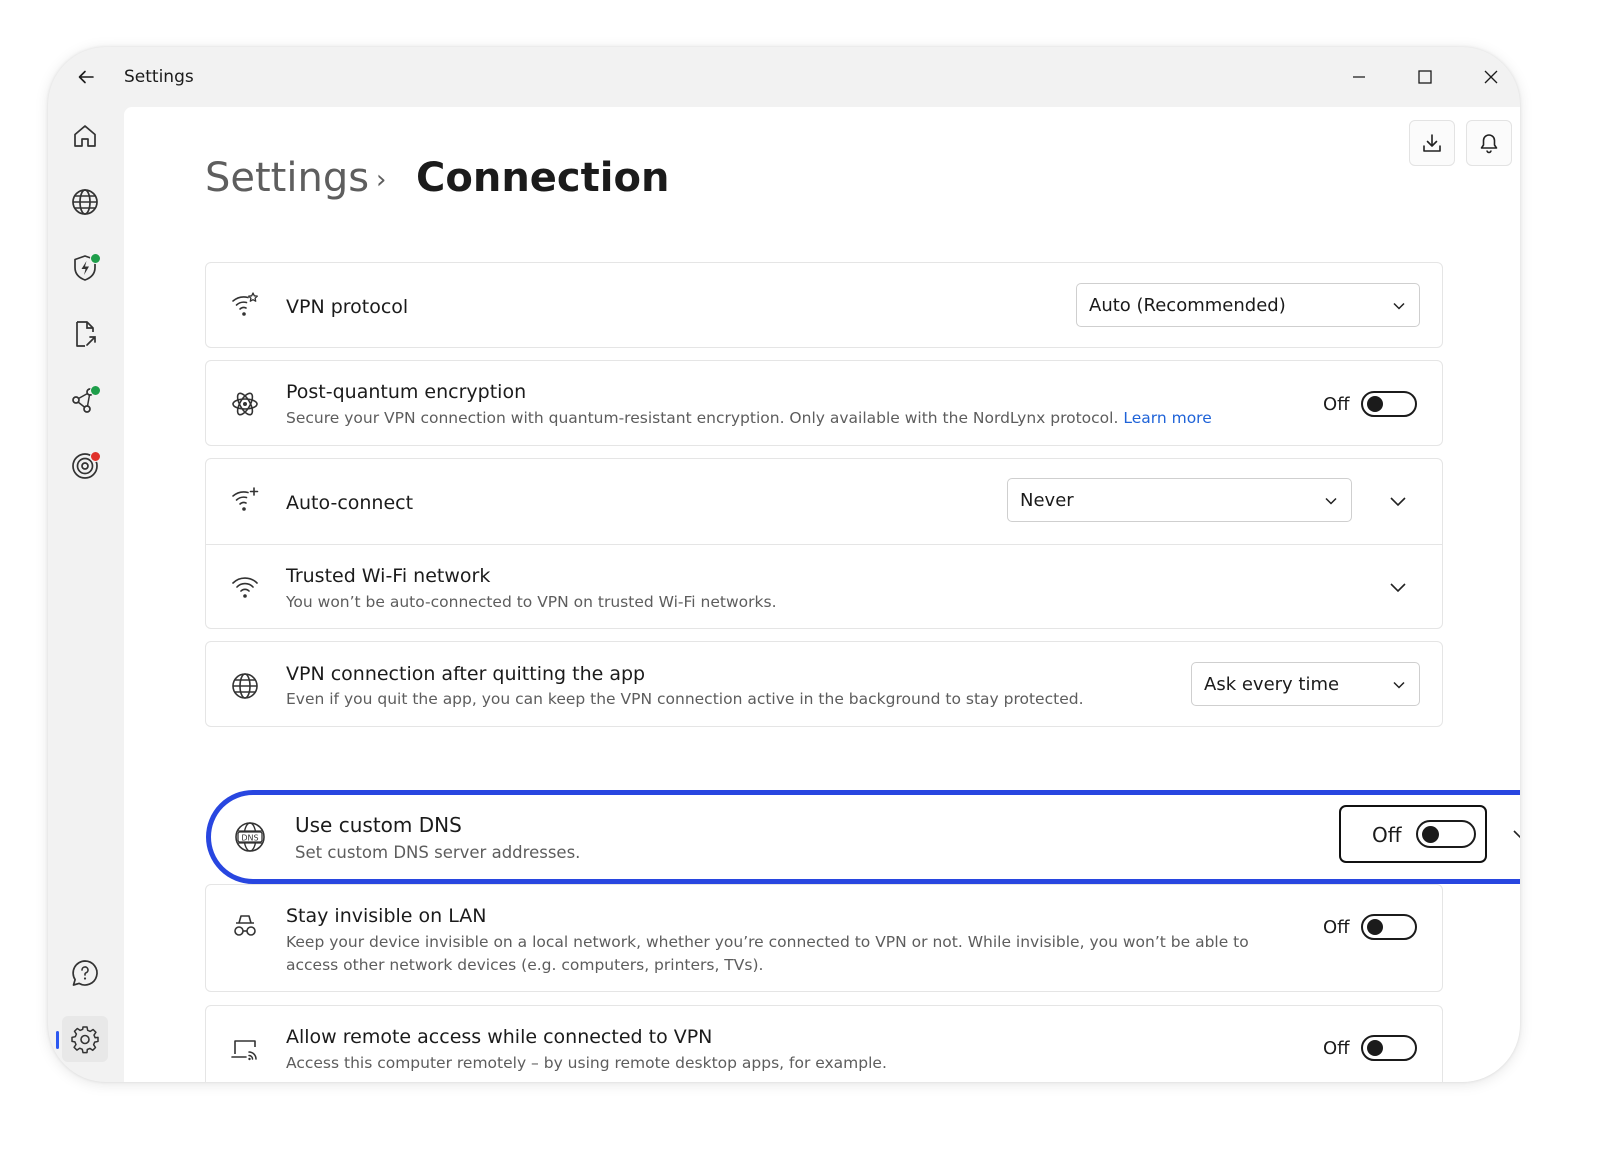 This screenshot has width=1600, height=1153. I want to click on selection-indicator, so click(57, 1040).